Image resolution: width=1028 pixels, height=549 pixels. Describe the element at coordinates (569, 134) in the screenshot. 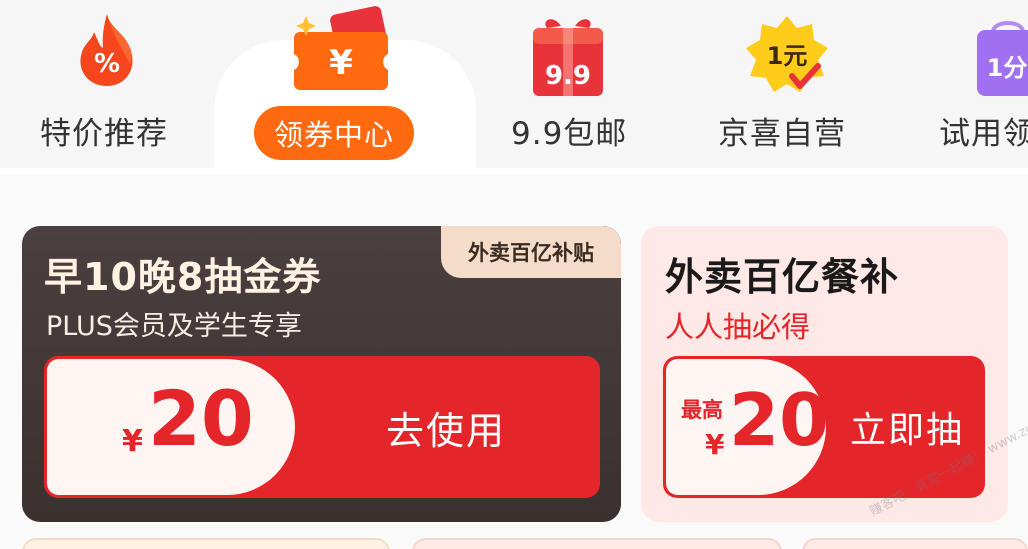

I see `tab-label: 9.9包邮` at that location.